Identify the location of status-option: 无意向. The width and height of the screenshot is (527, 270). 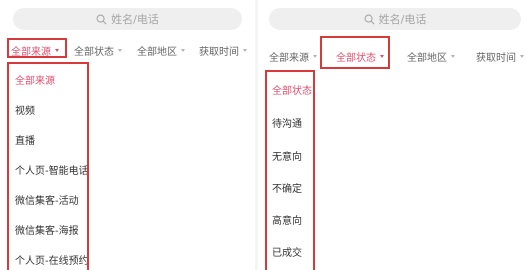
(287, 155).